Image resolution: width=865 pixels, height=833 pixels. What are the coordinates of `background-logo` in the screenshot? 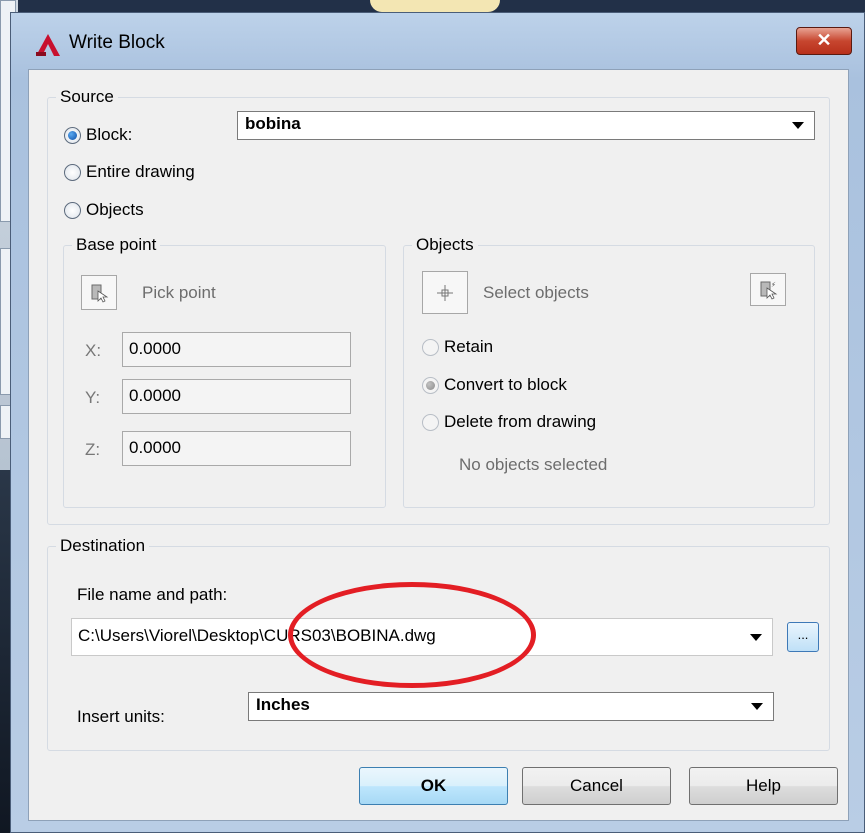 It's located at (435, 6).